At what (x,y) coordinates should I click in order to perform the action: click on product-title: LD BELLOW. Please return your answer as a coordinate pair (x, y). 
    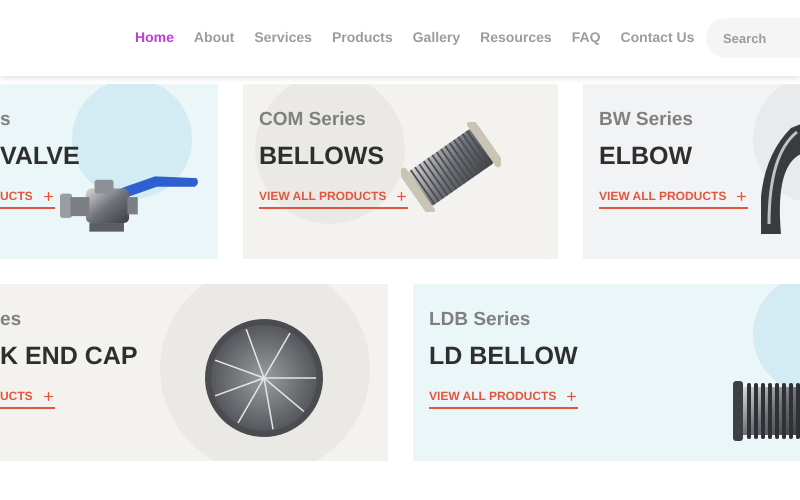
    Looking at the image, I should click on (504, 356).